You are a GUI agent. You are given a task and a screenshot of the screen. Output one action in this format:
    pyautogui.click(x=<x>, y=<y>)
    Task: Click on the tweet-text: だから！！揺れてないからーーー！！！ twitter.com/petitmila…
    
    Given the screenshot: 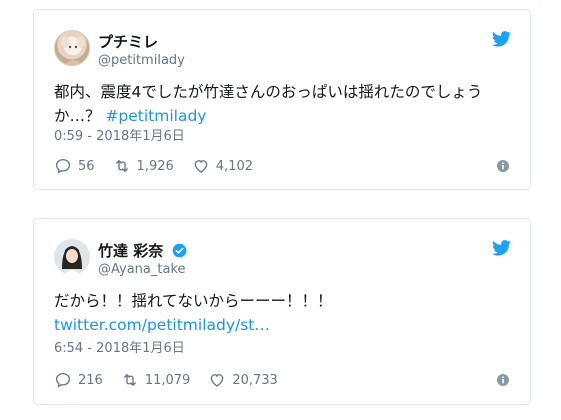 What is the action you would take?
    pyautogui.click(x=284, y=313)
    